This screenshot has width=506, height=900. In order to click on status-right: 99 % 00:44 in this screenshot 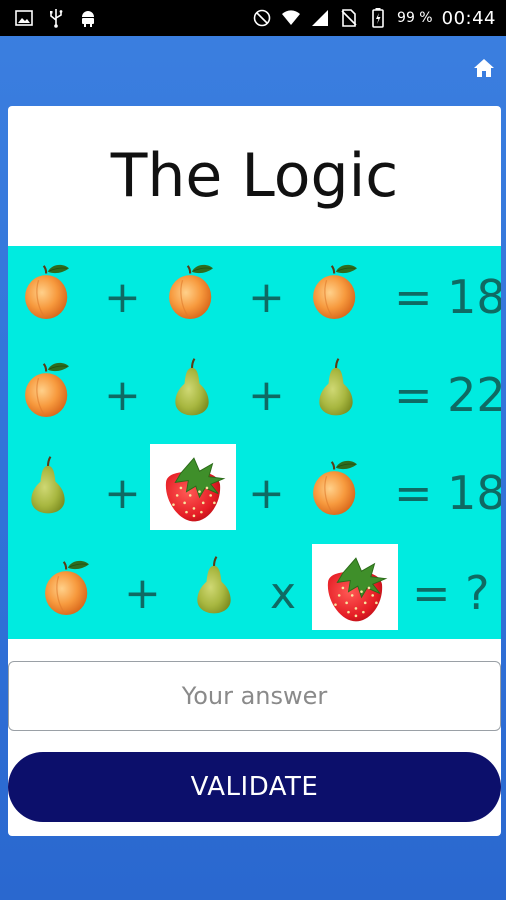, I will do `click(374, 18)`.